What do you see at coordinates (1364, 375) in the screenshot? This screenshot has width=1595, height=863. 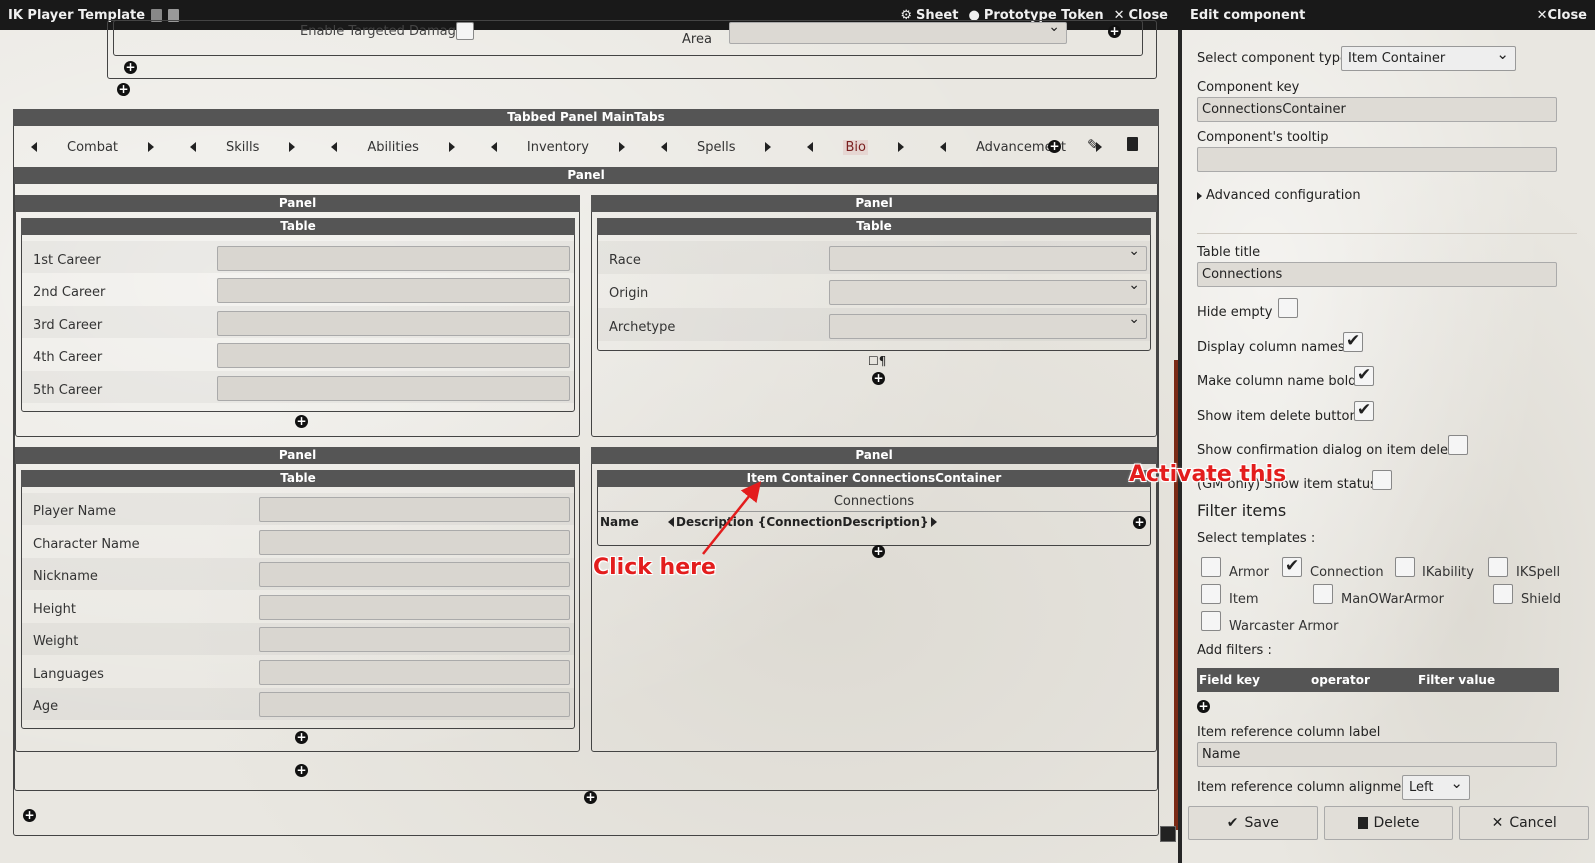 I see `bold-column-names-checkbox` at bounding box center [1364, 375].